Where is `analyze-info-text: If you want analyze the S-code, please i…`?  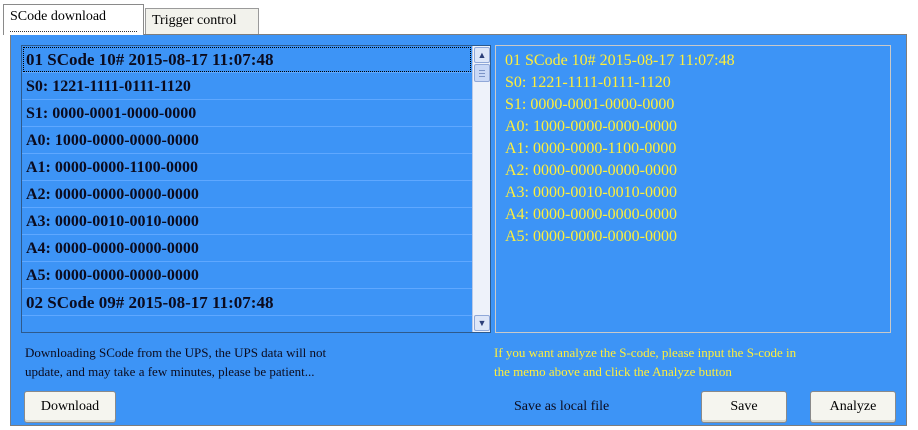
analyze-info-text: If you want analyze the S-code, please i… is located at coordinates (699, 362).